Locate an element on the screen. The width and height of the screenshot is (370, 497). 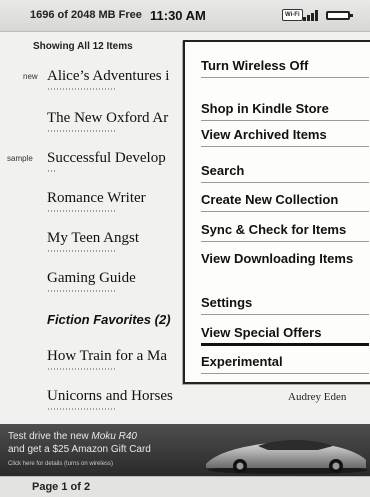
item-title: Successful Develop is located at coordinates (106, 158).